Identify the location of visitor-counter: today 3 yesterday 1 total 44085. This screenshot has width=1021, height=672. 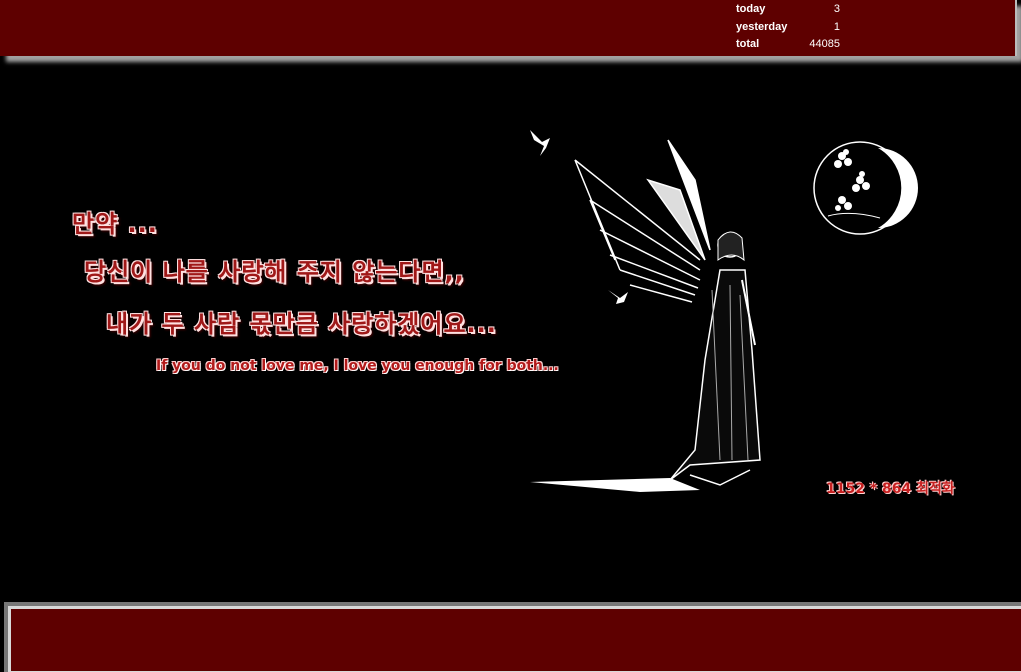
(788, 28).